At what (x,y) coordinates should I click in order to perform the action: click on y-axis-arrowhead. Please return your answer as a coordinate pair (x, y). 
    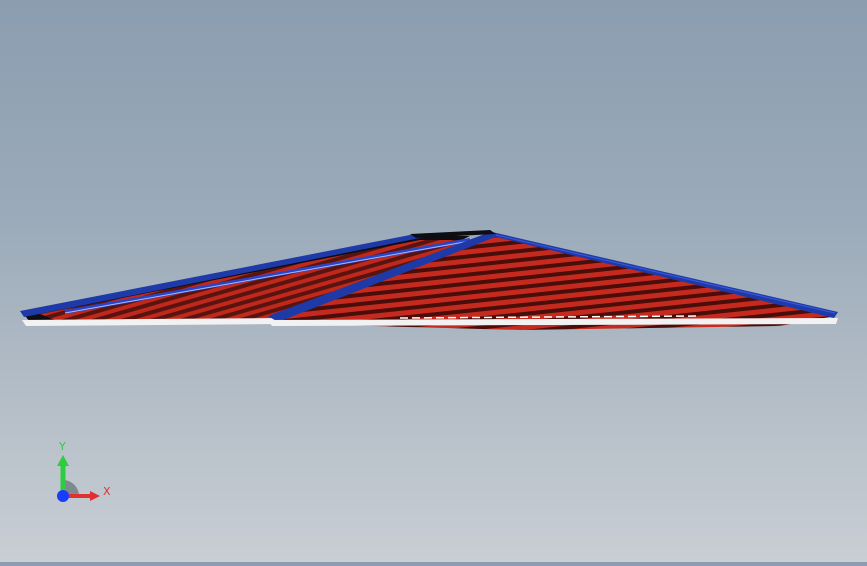
    Looking at the image, I should click on (63, 460).